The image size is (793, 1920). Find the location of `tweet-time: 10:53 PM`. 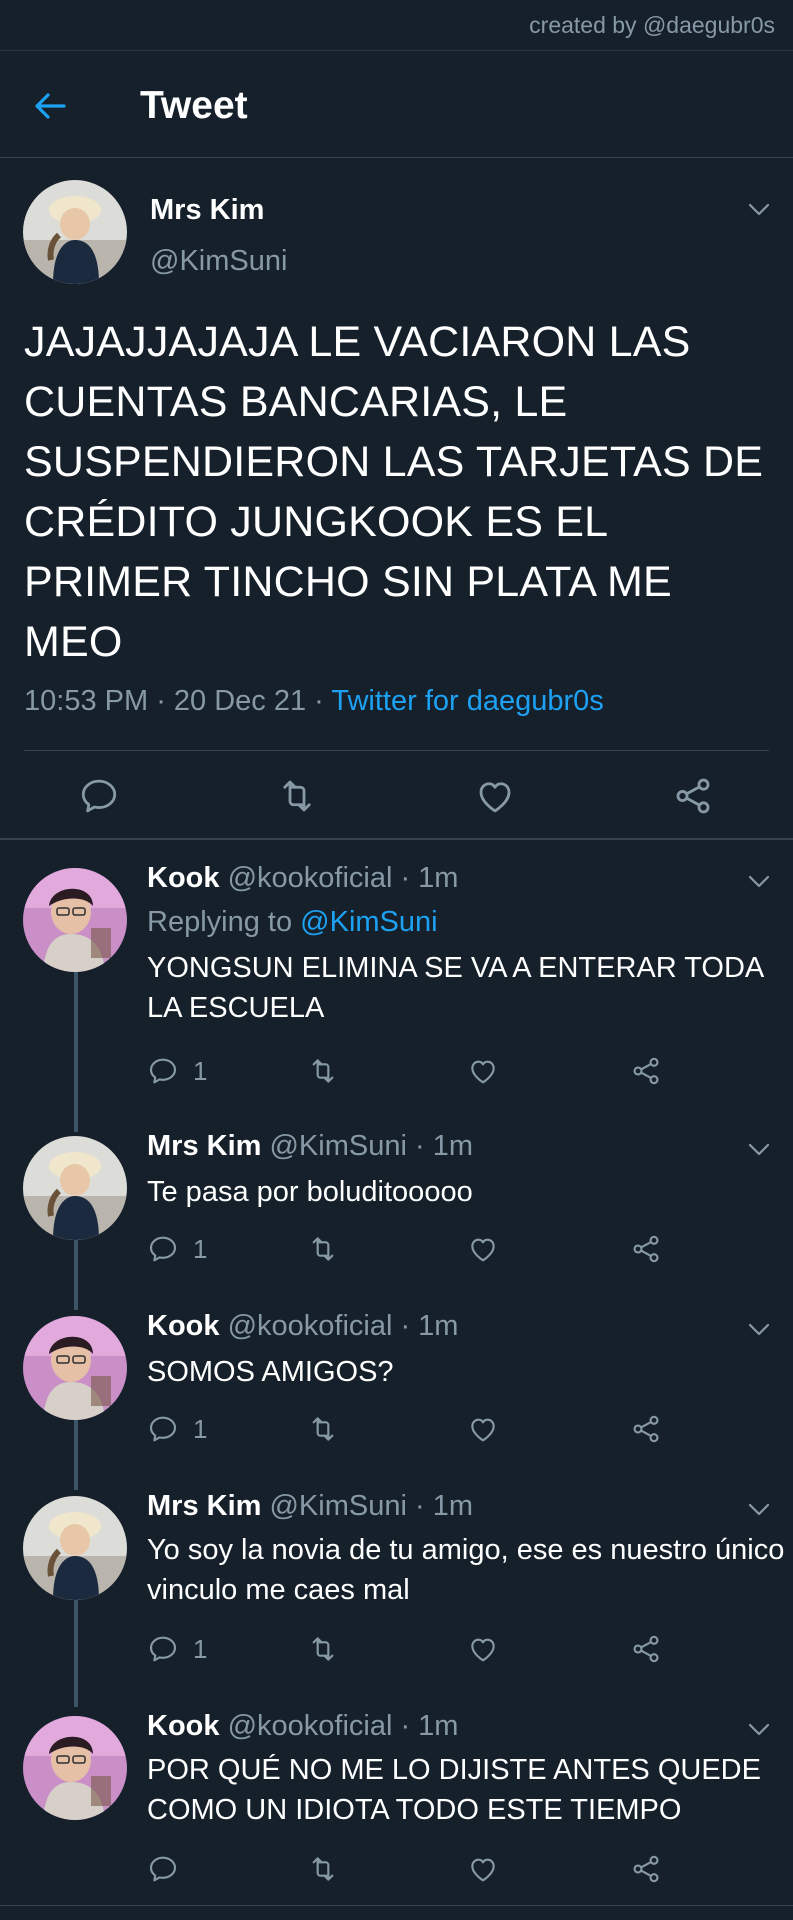

tweet-time: 10:53 PM is located at coordinates (86, 701).